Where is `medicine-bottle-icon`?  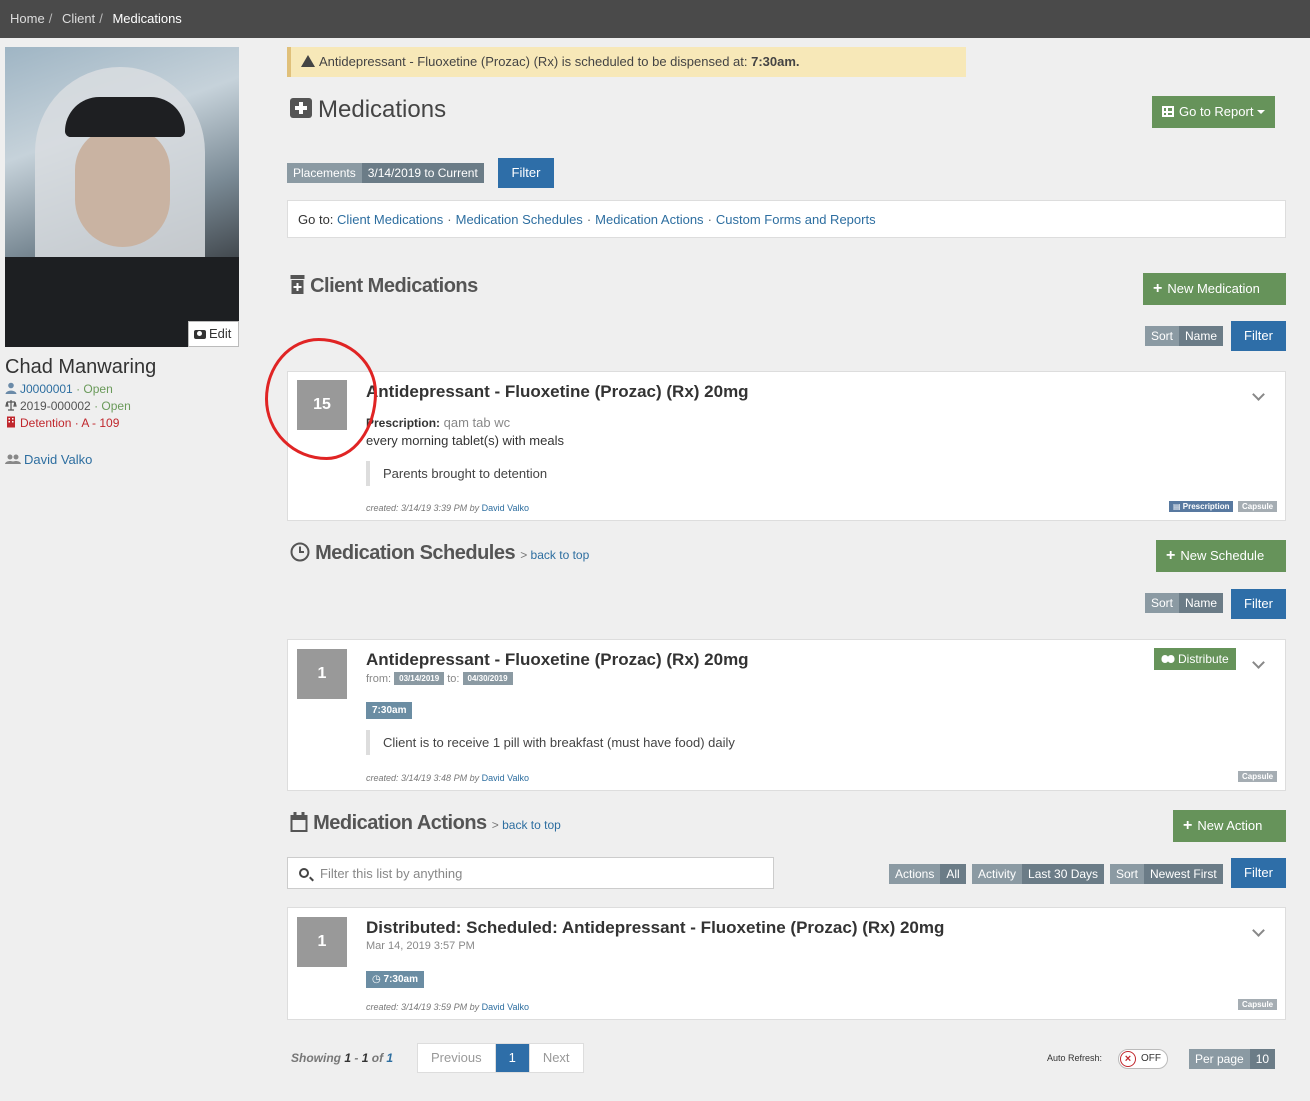 medicine-bottle-icon is located at coordinates (297, 284).